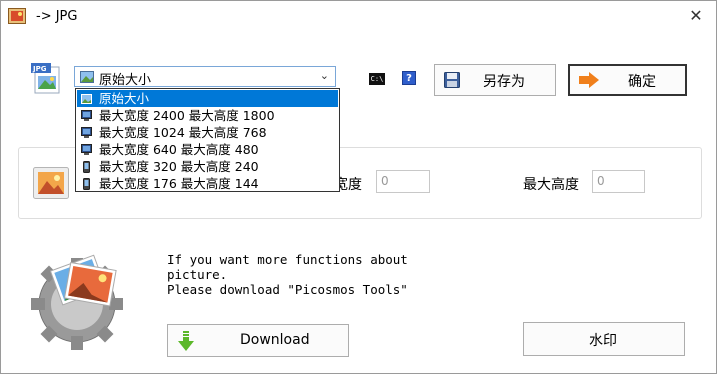 The width and height of the screenshot is (717, 374). Describe the element at coordinates (207, 183) in the screenshot. I see `size-option-176: 最大宽度 176 最大高度 144` at that location.